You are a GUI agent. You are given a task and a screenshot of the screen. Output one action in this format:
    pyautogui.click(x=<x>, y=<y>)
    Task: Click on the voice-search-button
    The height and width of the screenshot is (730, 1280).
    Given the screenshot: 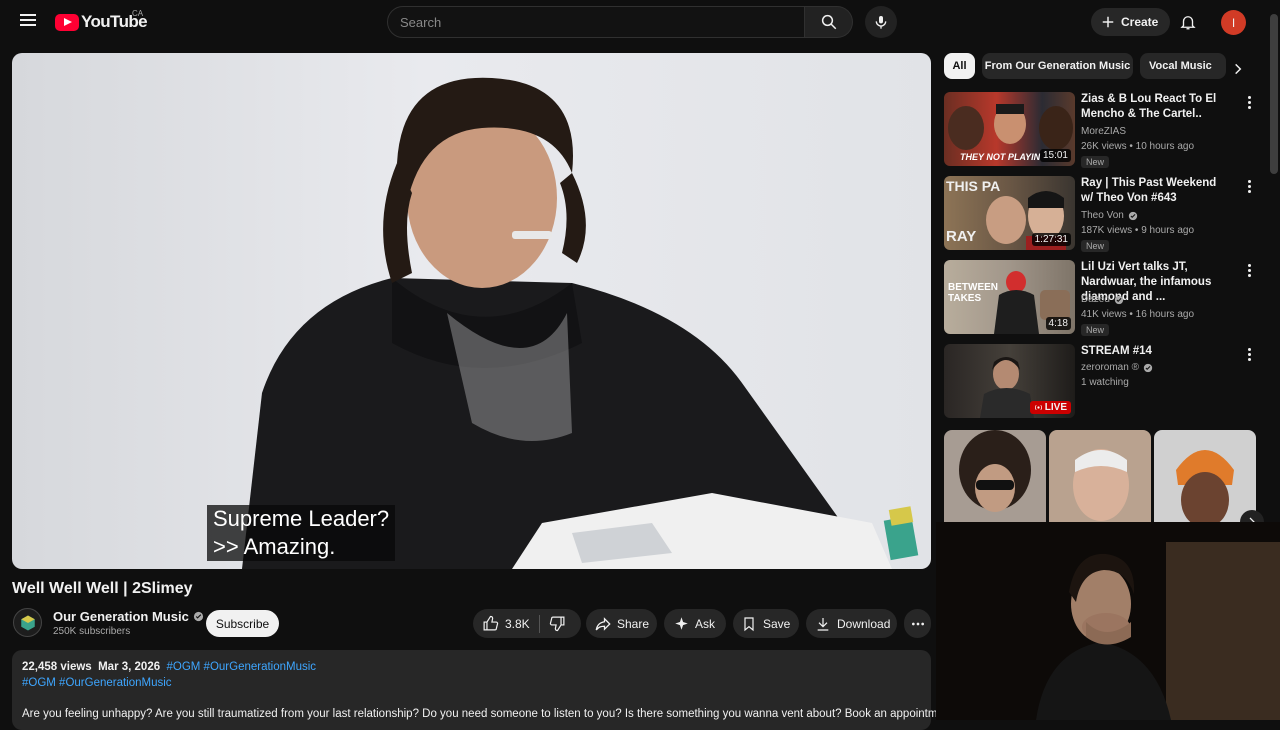 What is the action you would take?
    pyautogui.click(x=881, y=22)
    